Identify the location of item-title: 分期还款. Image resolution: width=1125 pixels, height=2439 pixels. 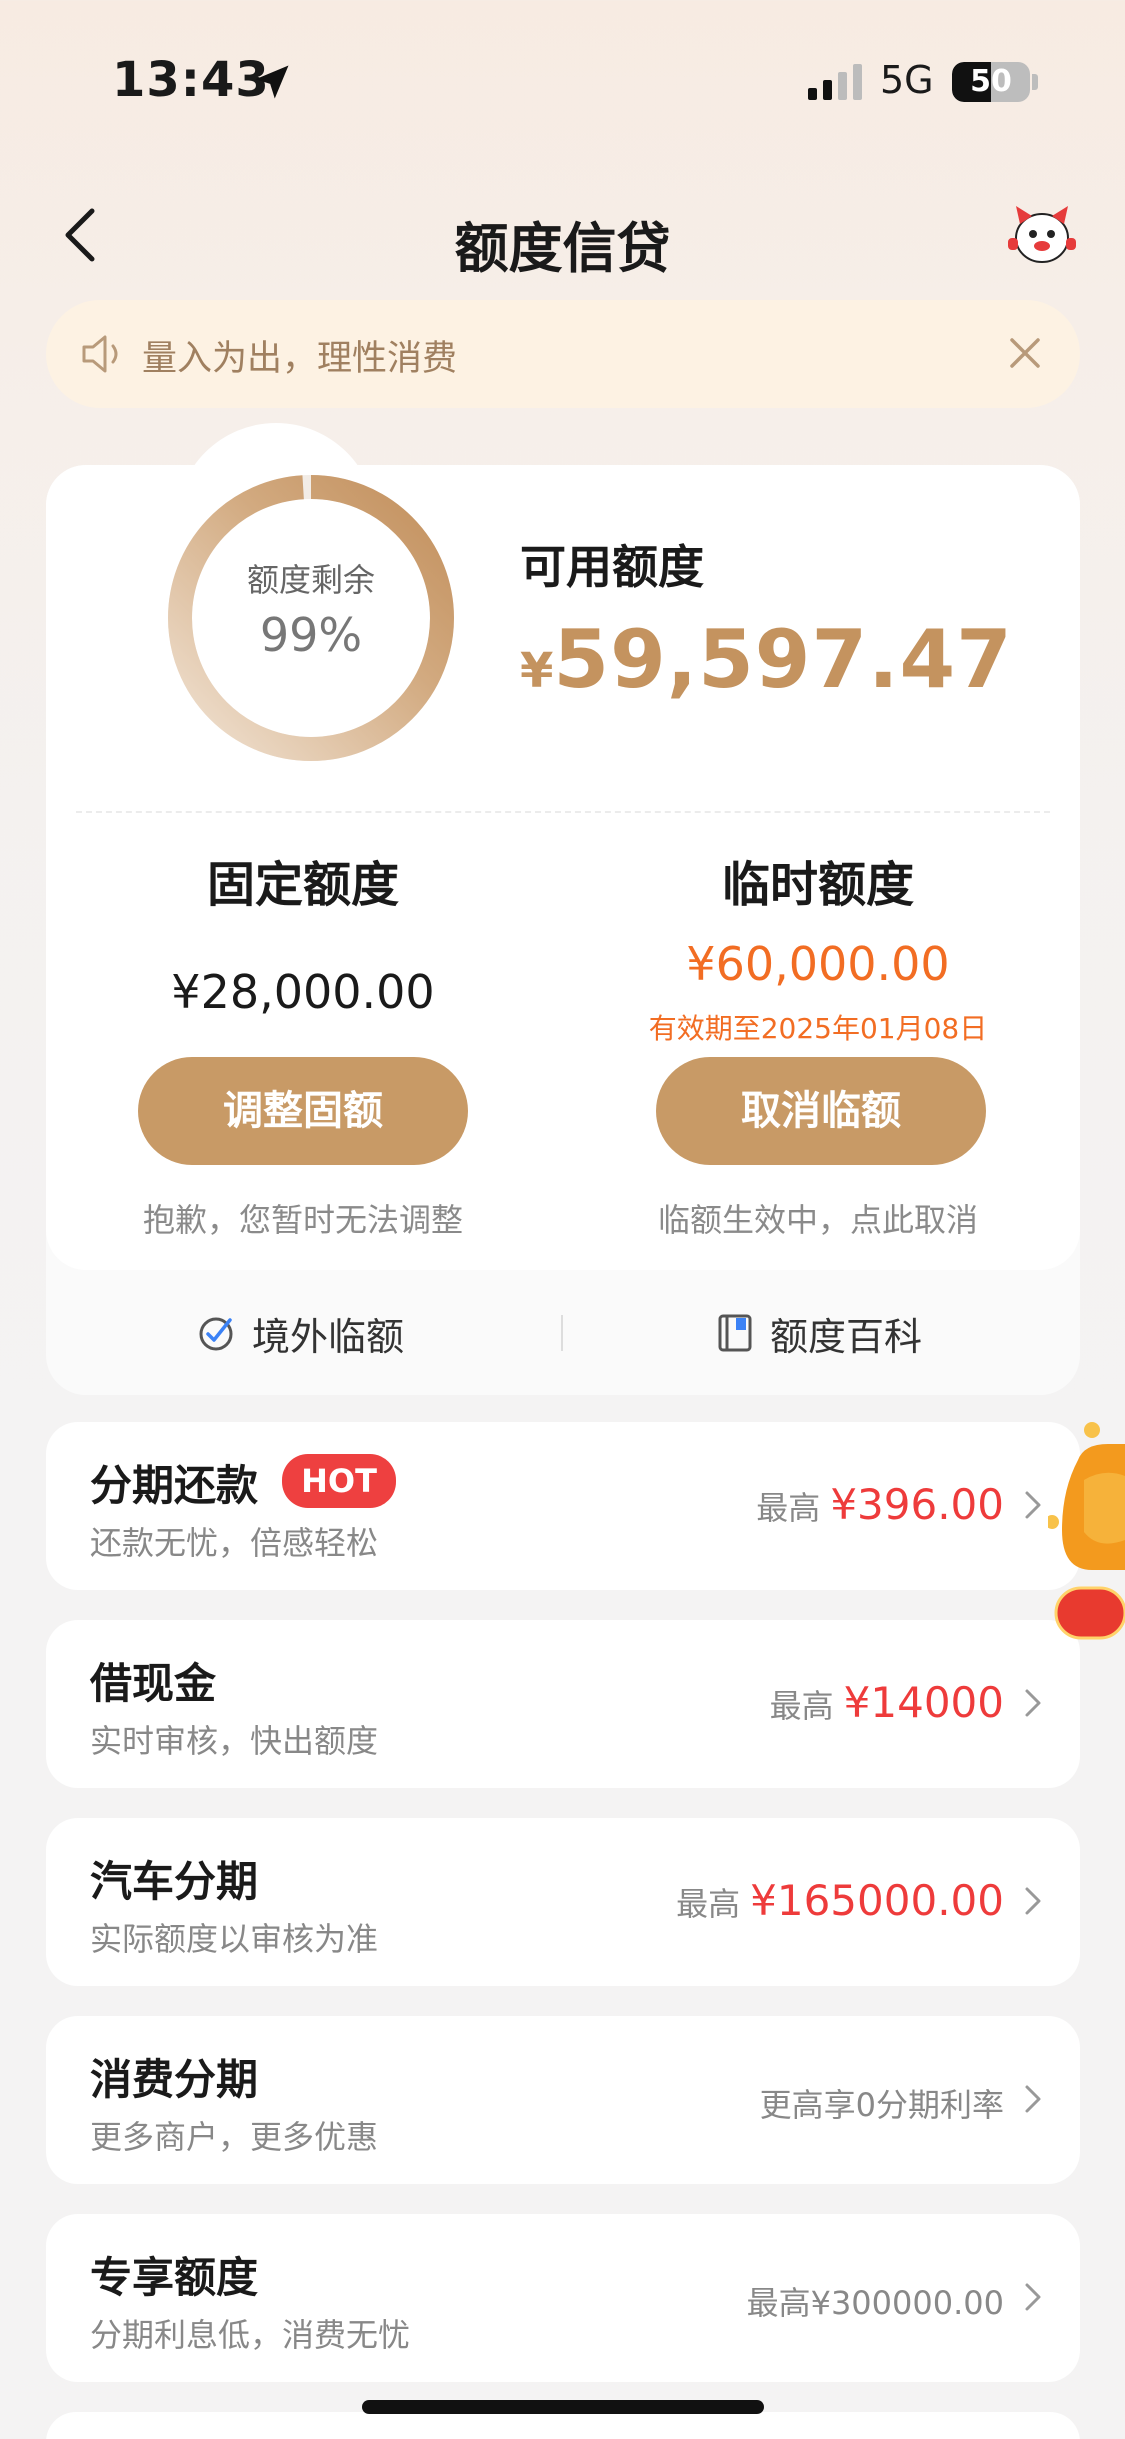
(174, 1485).